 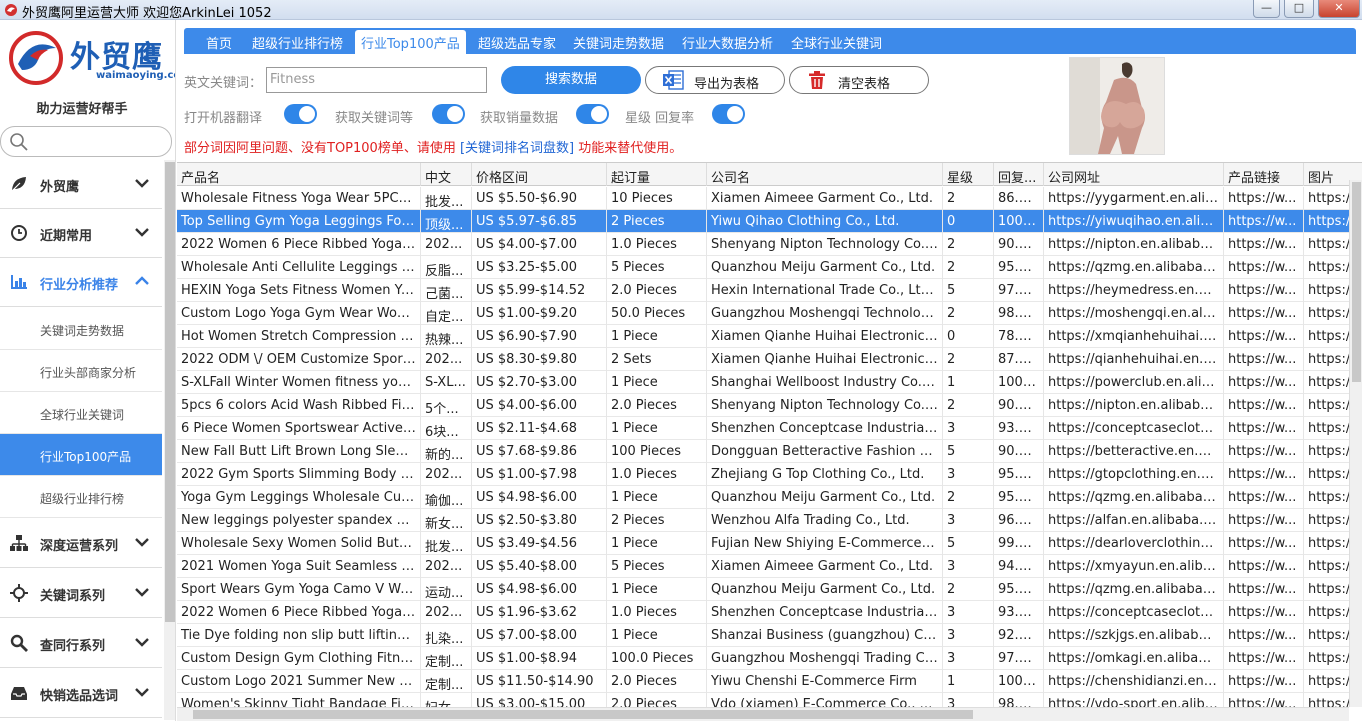 I want to click on nav-group-deep-ops: 深度运营系列, so click(x=81, y=543).